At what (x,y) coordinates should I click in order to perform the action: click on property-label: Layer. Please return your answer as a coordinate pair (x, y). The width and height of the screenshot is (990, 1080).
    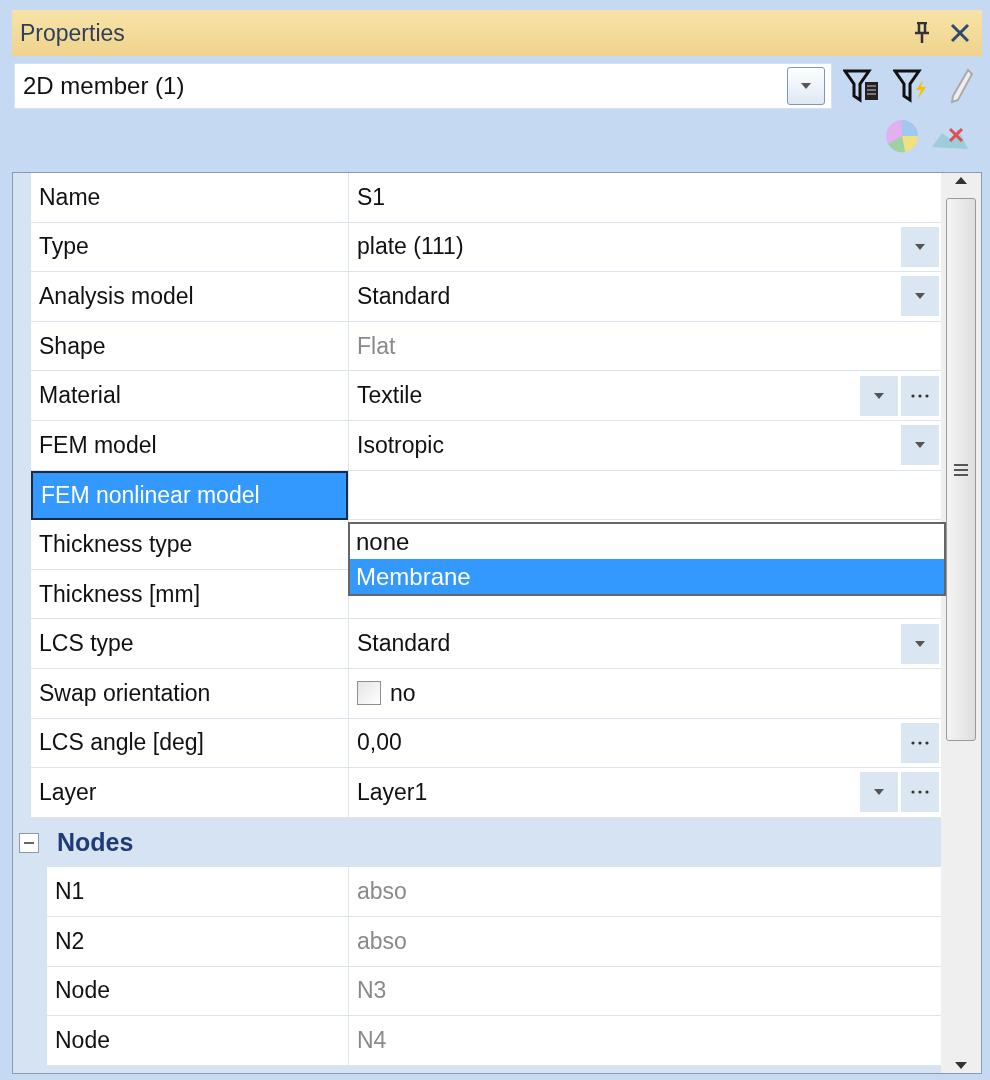
    Looking at the image, I should click on (189, 793).